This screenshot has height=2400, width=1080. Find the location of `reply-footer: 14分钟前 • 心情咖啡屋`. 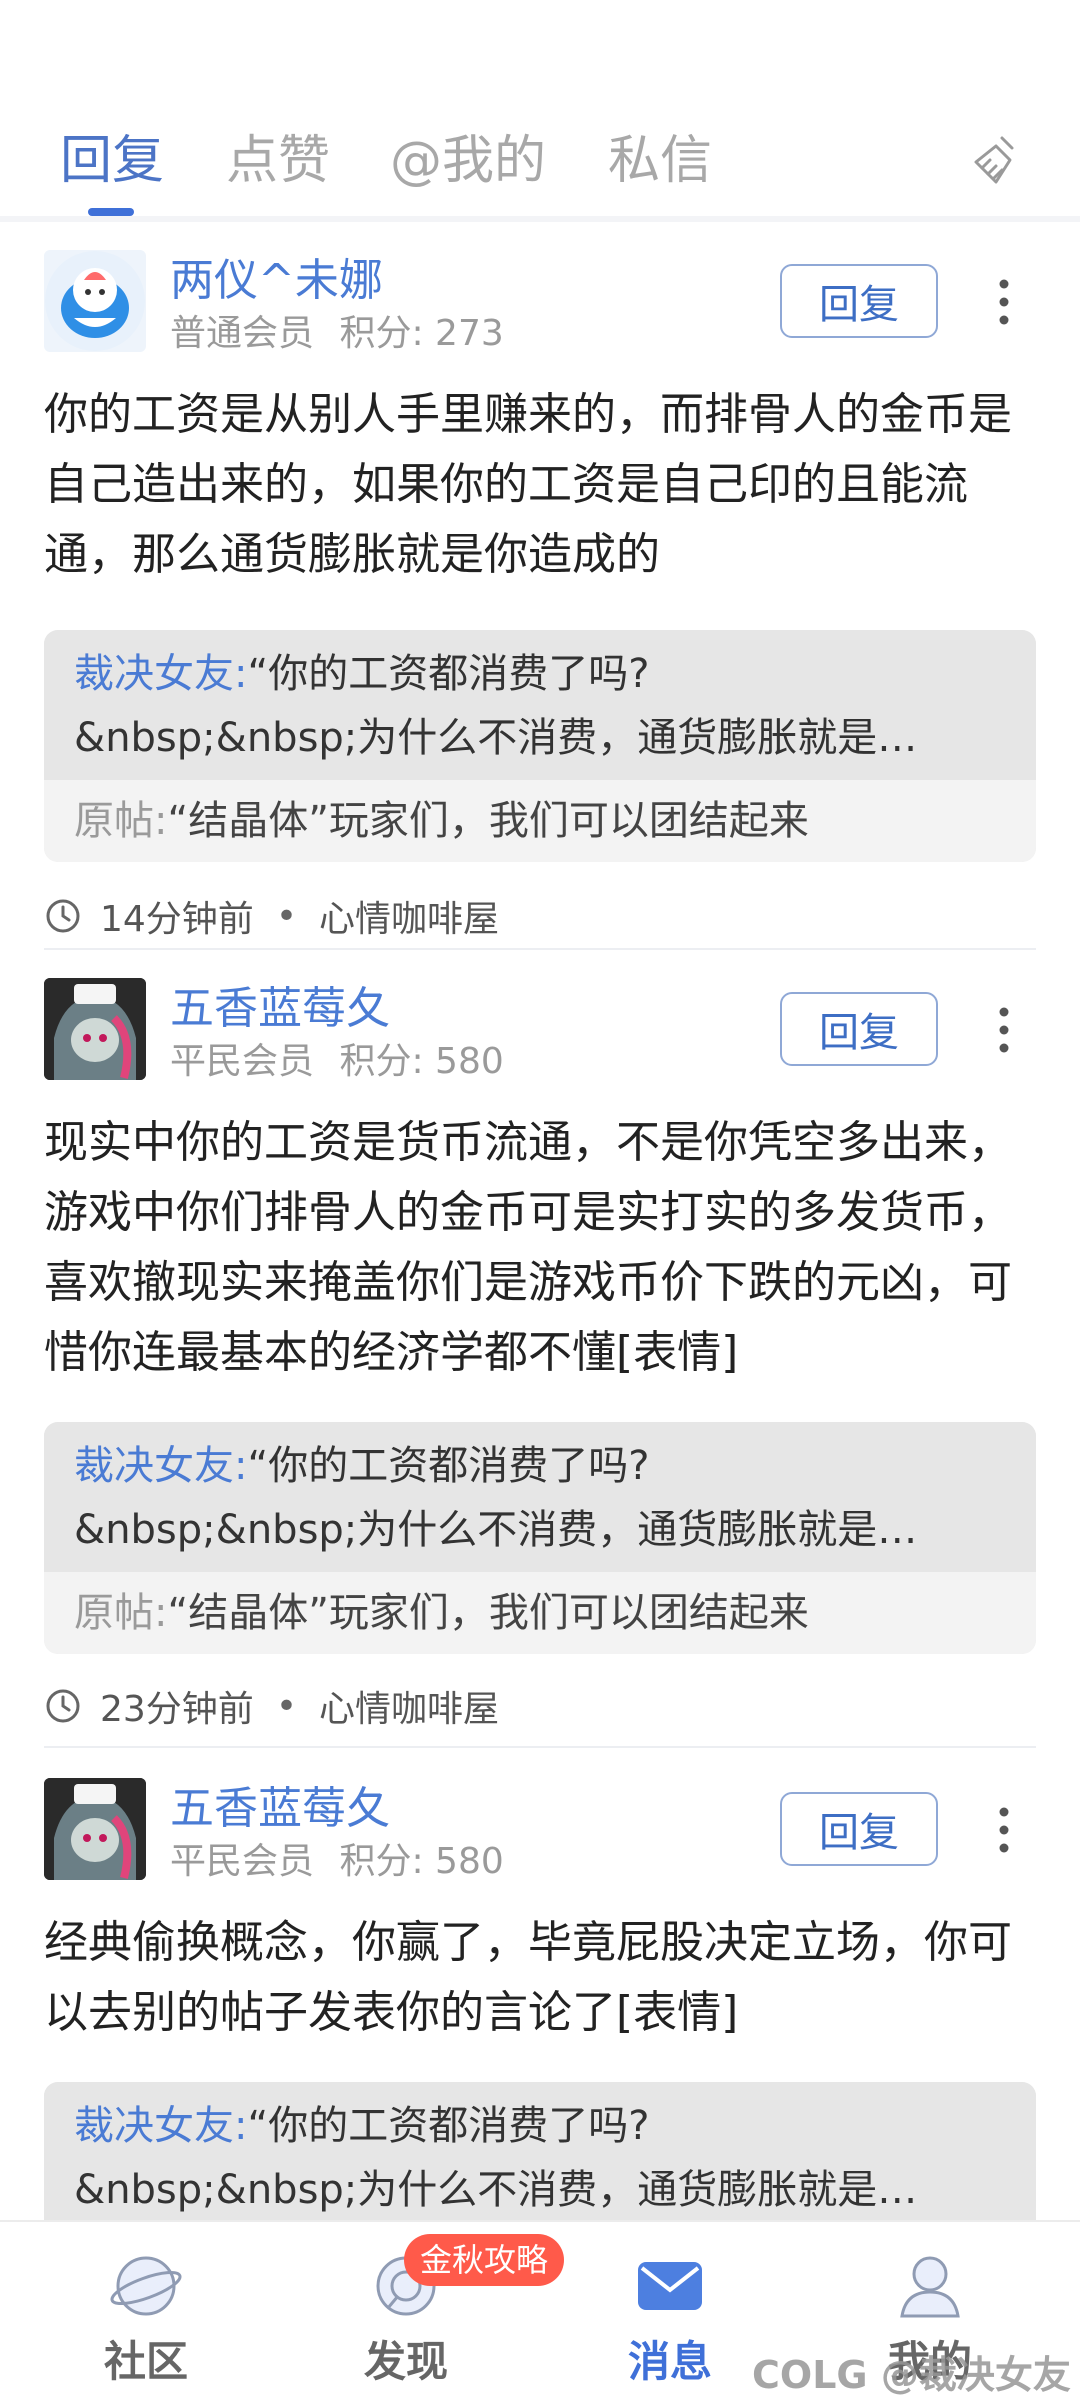

reply-footer: 14分钟前 • 心情咖啡屋 is located at coordinates (271, 916).